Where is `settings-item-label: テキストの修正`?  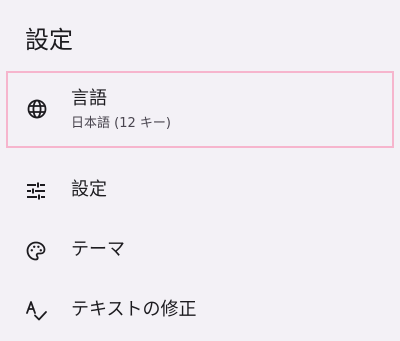 settings-item-label: テキストの修正 is located at coordinates (134, 309).